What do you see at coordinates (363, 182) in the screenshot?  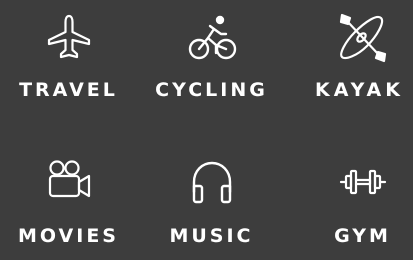 I see `dumbbell-icon` at bounding box center [363, 182].